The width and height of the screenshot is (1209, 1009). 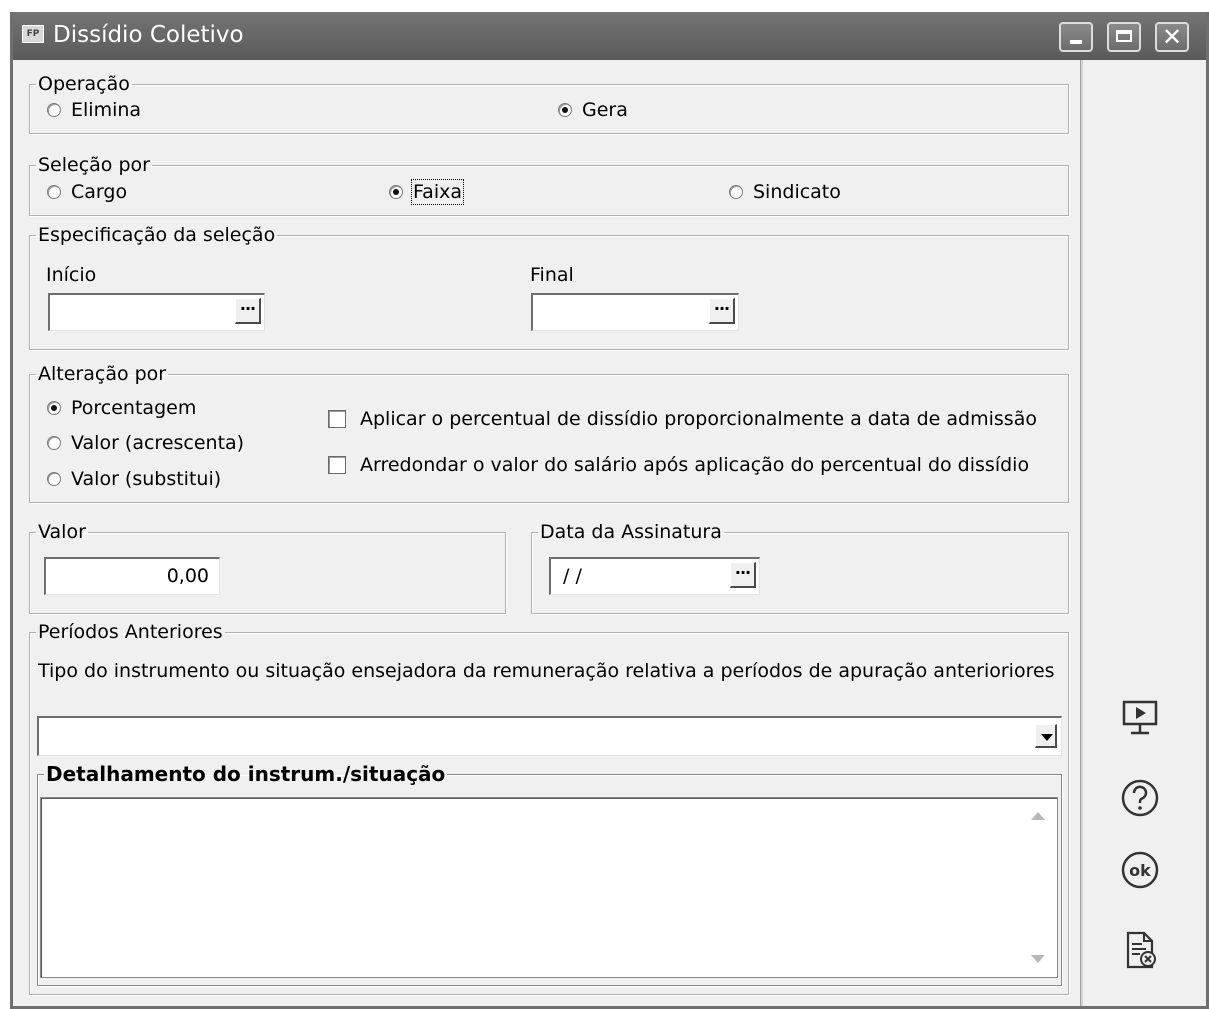 I want to click on radio-elimina: Elimina, so click(x=94, y=110).